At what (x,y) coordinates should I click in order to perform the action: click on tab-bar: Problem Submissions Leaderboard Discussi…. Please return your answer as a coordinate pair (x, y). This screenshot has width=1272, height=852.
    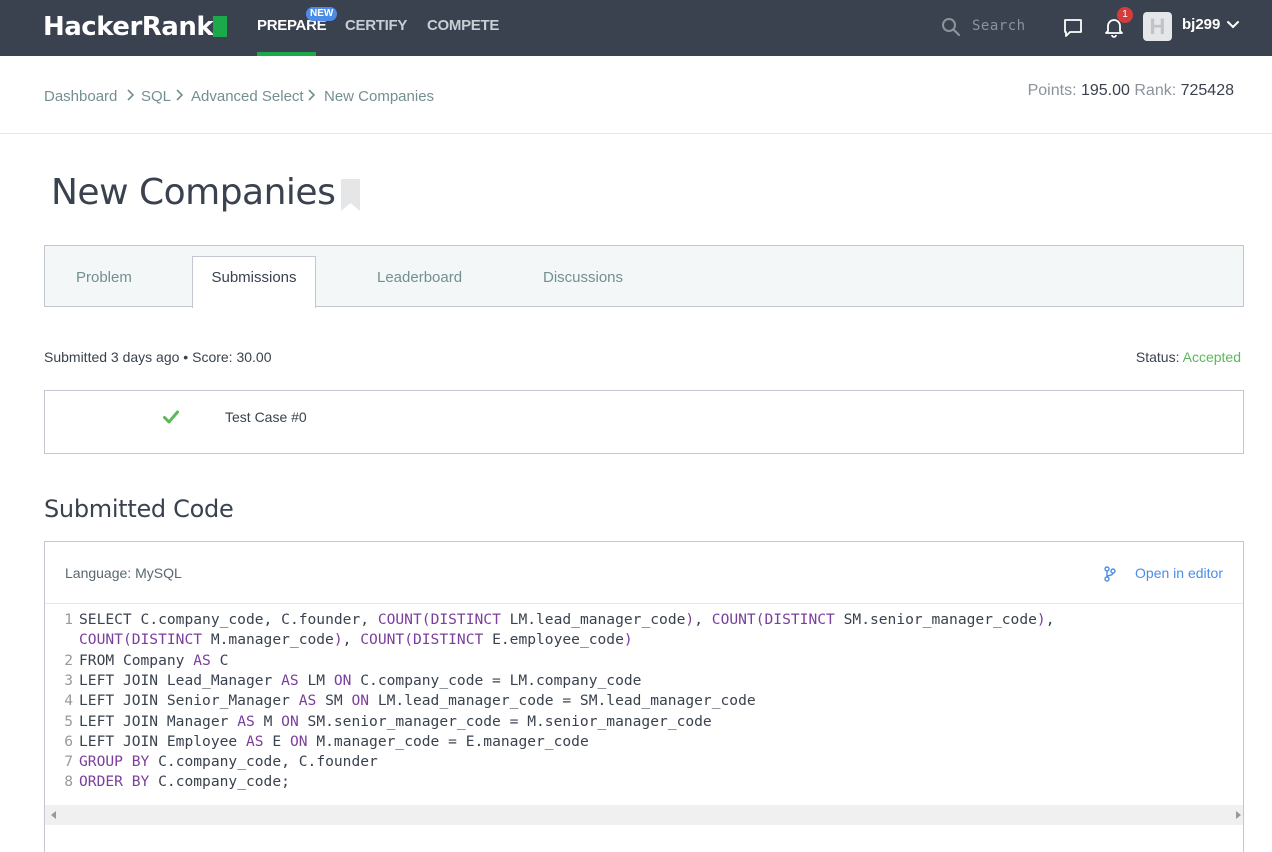
    Looking at the image, I should click on (644, 276).